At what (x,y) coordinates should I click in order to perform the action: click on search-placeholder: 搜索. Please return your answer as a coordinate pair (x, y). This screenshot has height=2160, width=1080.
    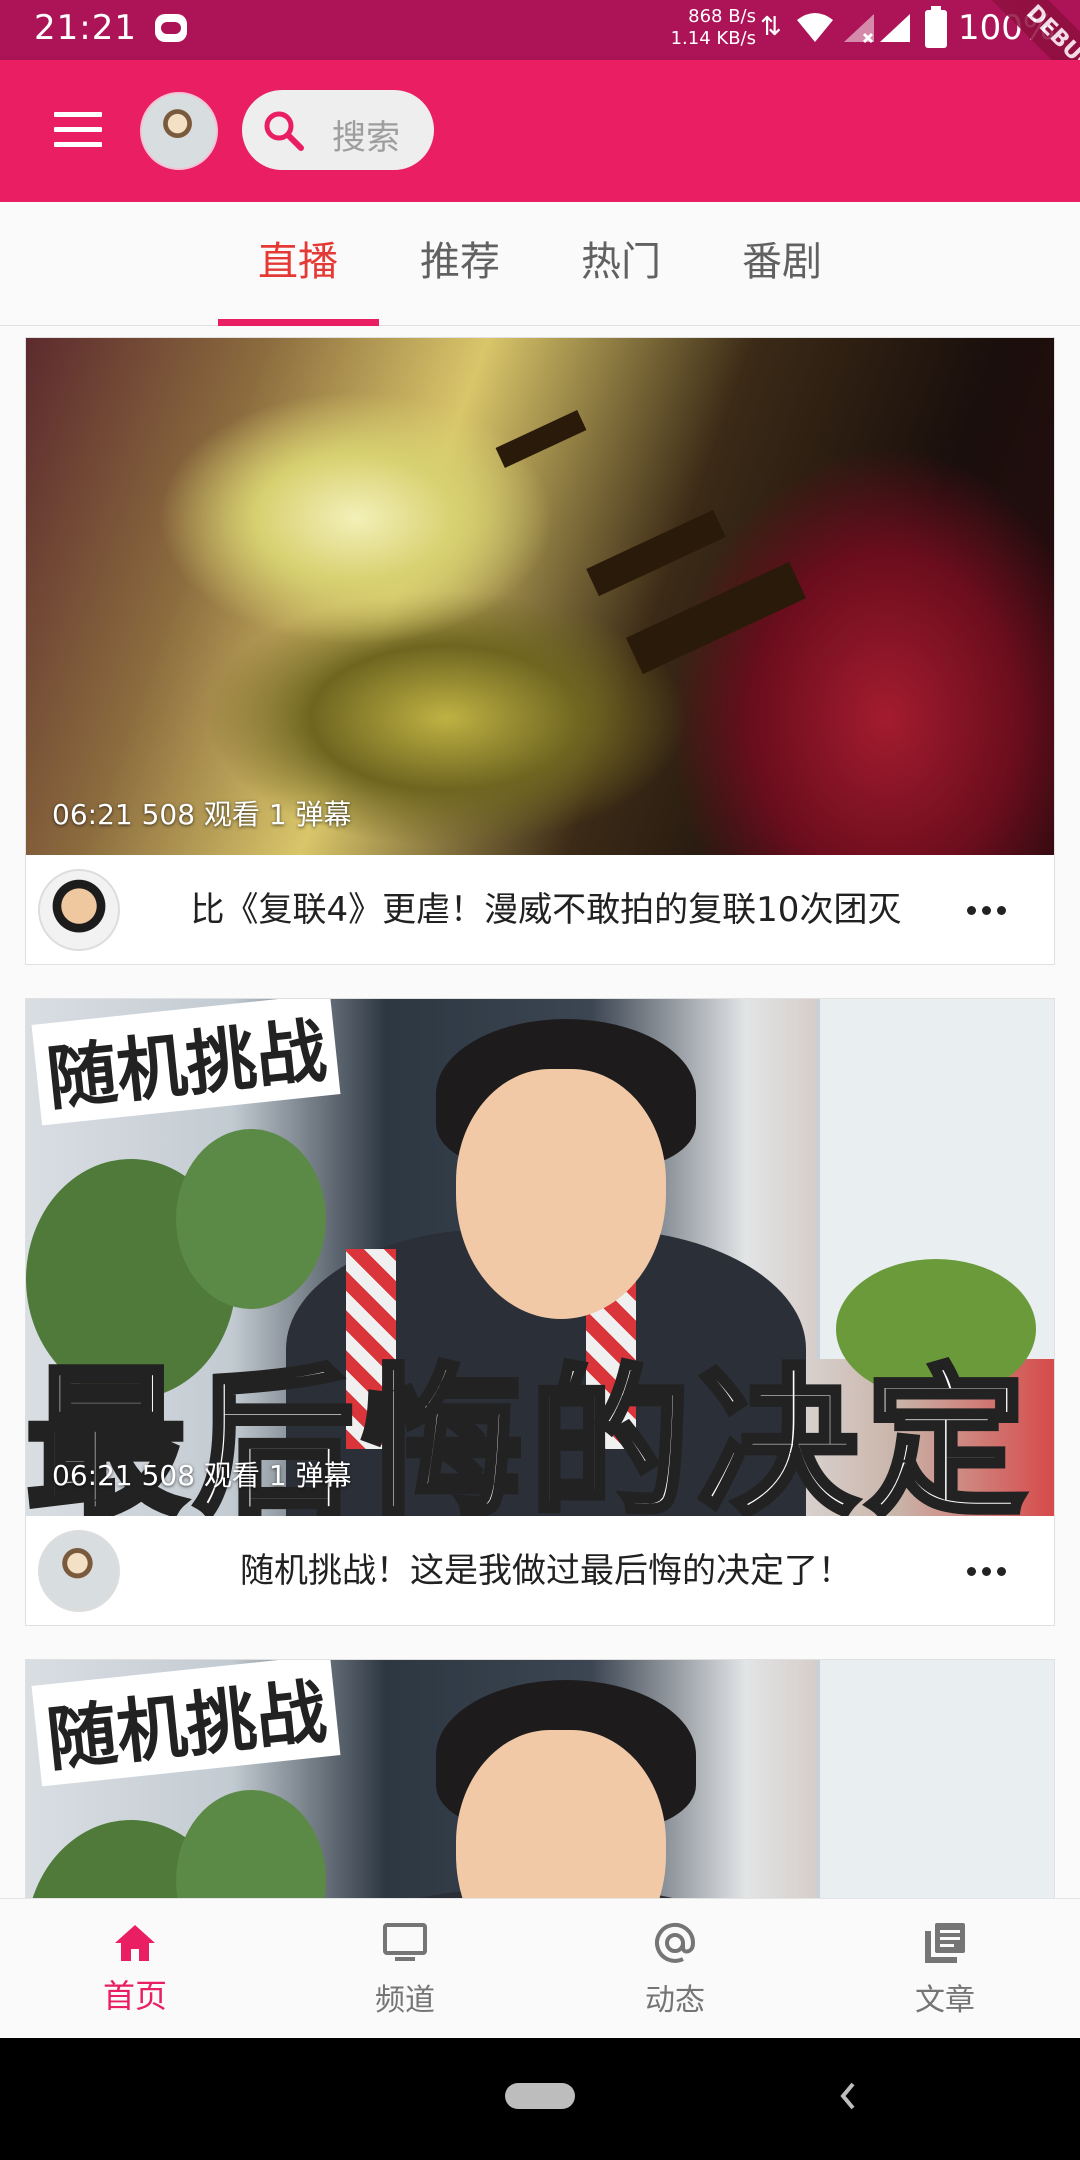
    Looking at the image, I should click on (366, 138).